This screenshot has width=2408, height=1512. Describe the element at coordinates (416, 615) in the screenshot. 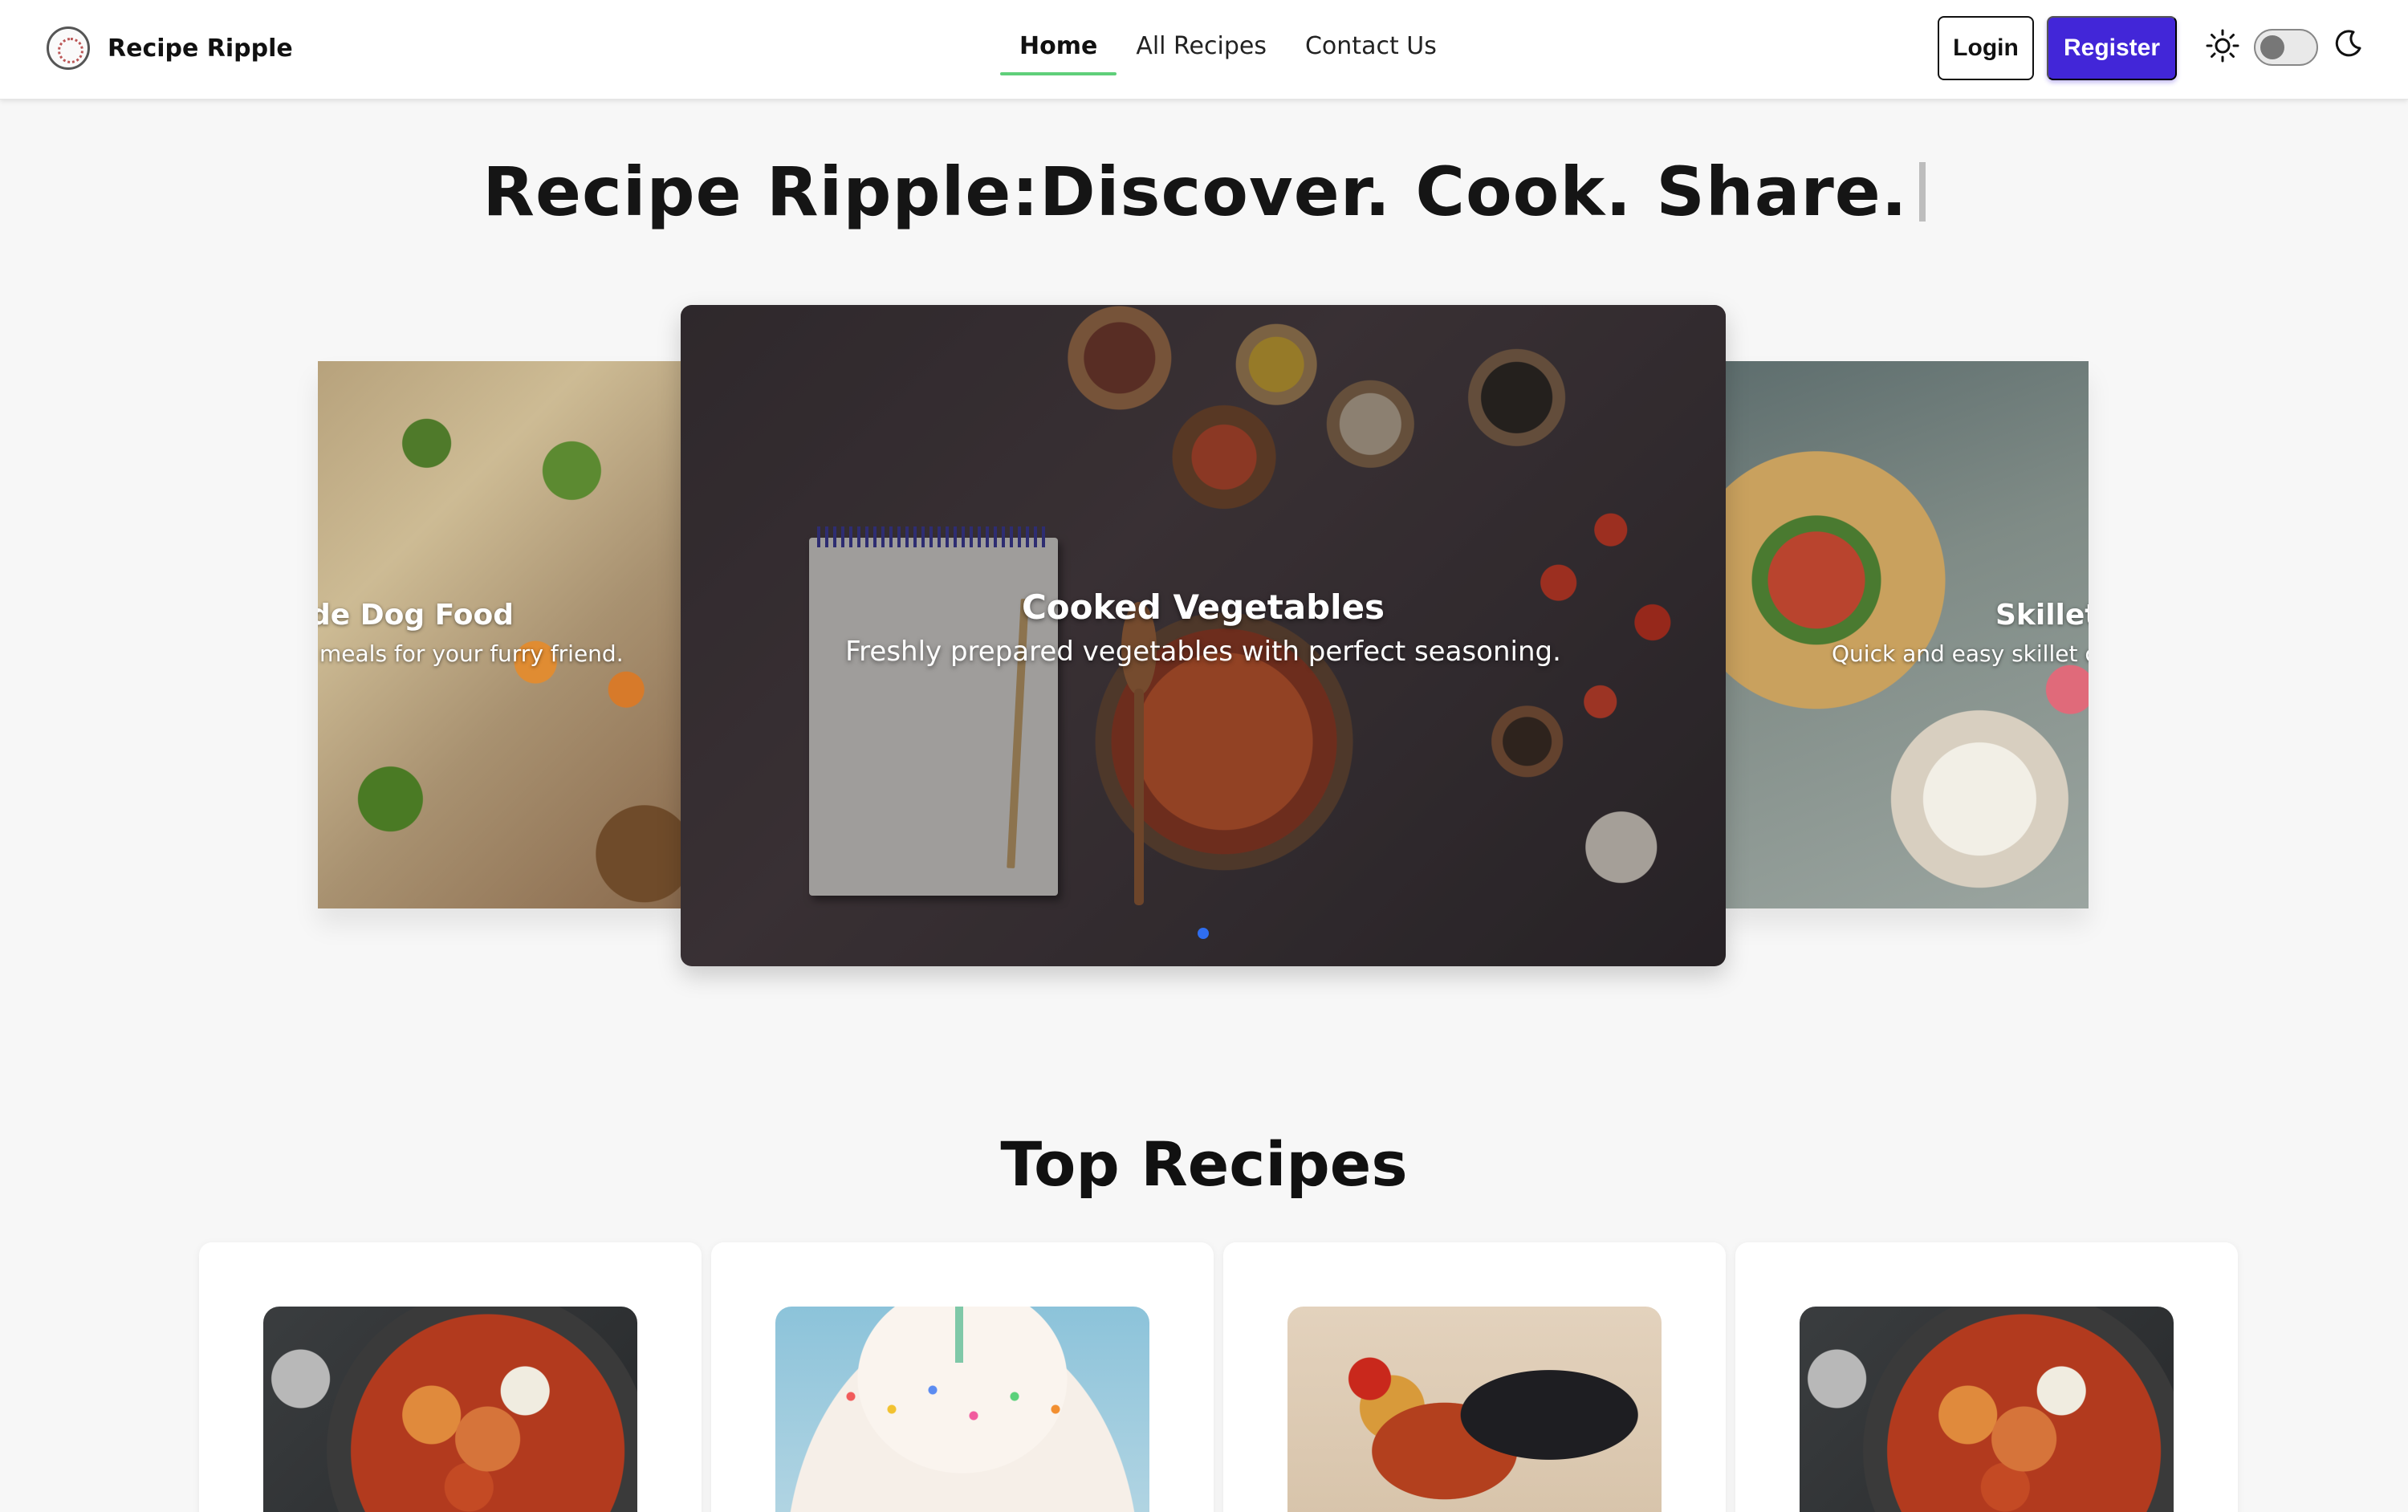

I see `slide-prev-title: de Dog Food` at that location.